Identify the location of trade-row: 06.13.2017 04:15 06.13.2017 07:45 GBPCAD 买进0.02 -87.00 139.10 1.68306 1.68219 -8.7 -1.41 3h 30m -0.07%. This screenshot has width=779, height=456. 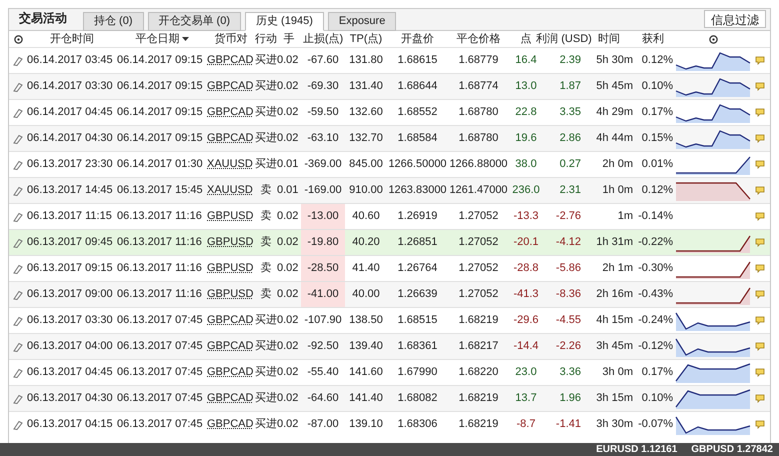
(389, 424).